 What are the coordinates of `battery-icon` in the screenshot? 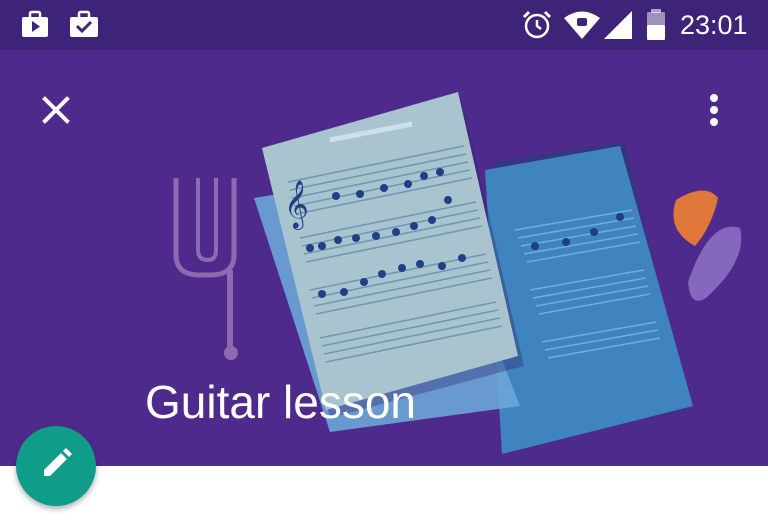 It's located at (656, 25).